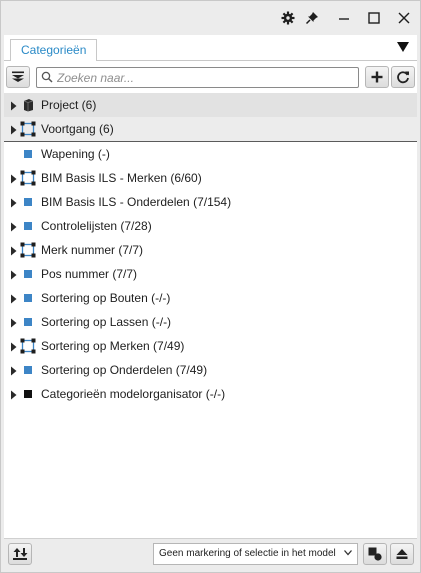 This screenshot has width=421, height=573. I want to click on import-export-icon, so click(20, 554).